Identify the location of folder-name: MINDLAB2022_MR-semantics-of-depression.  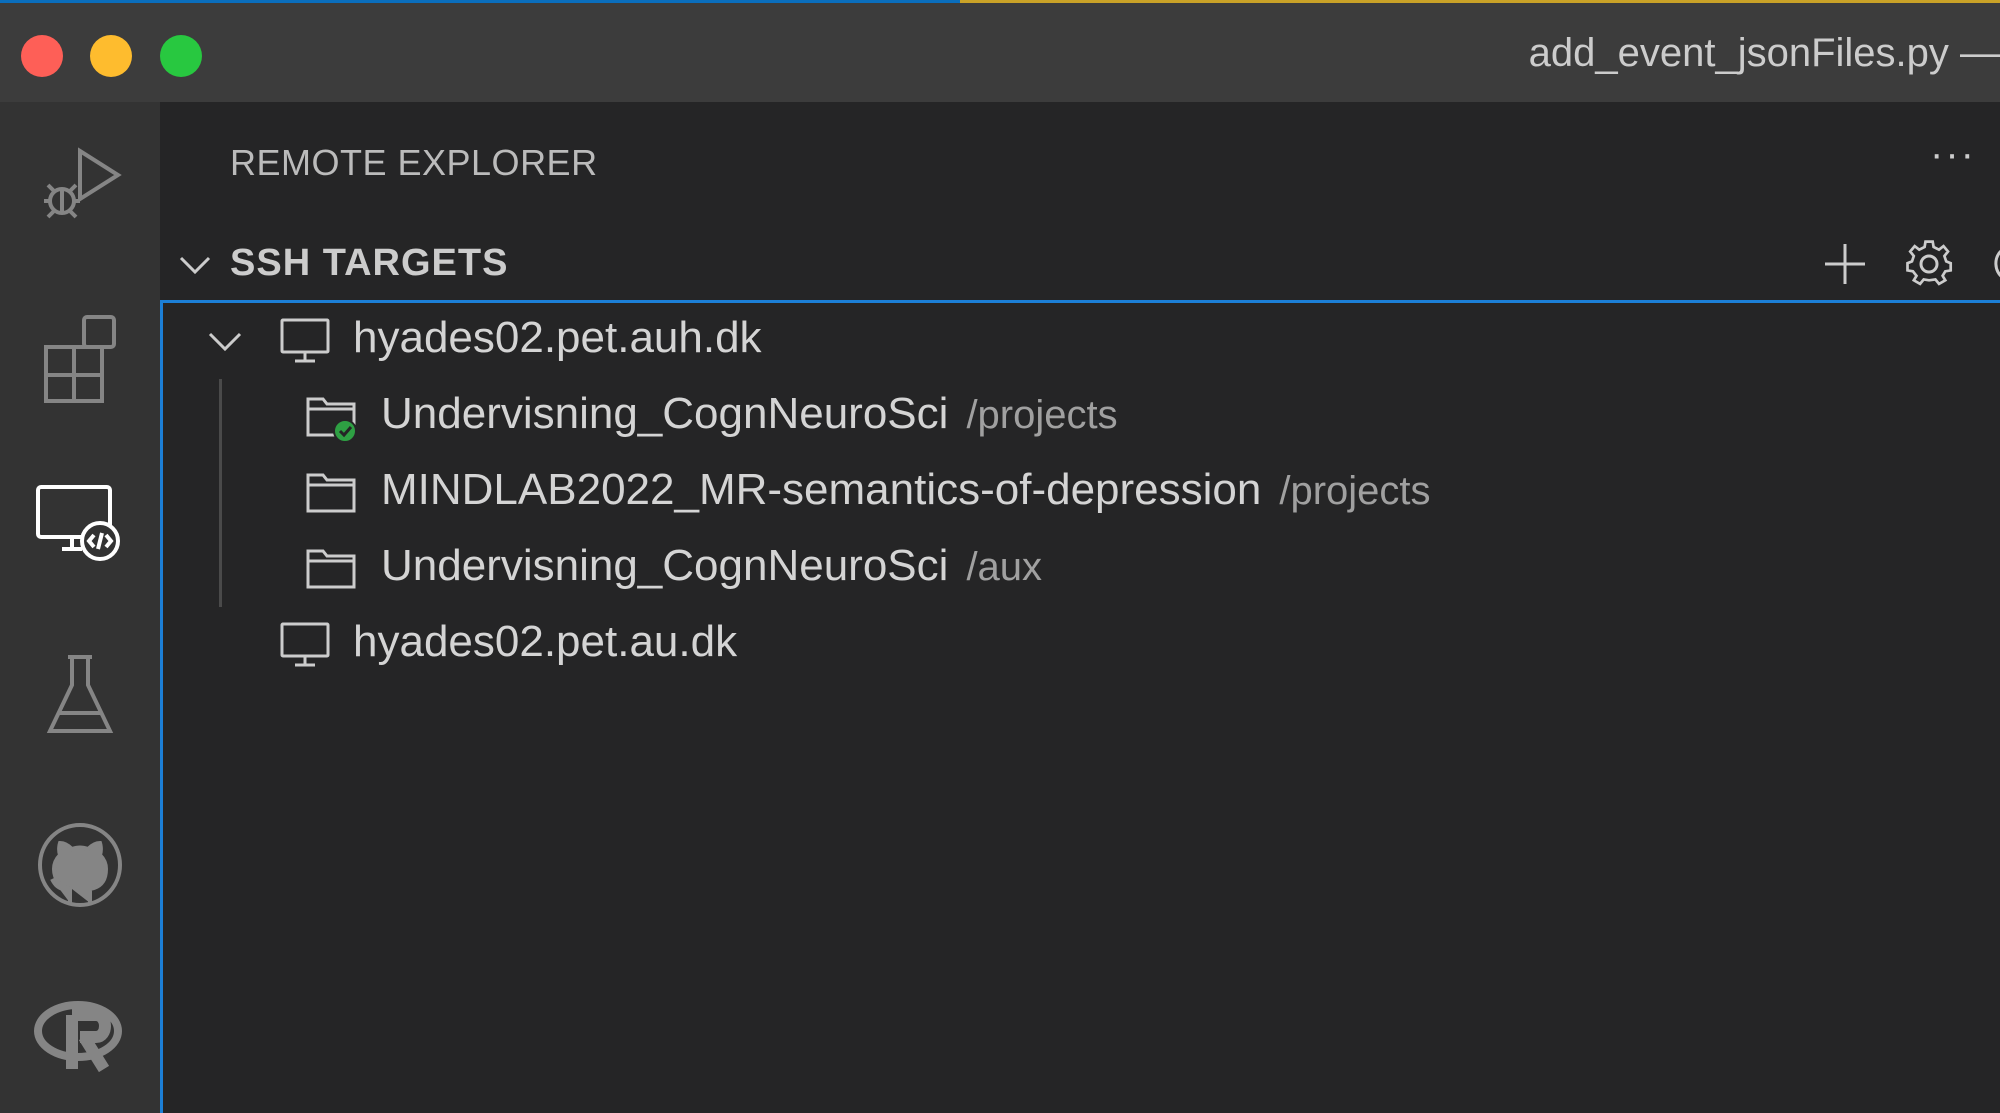
(821, 489).